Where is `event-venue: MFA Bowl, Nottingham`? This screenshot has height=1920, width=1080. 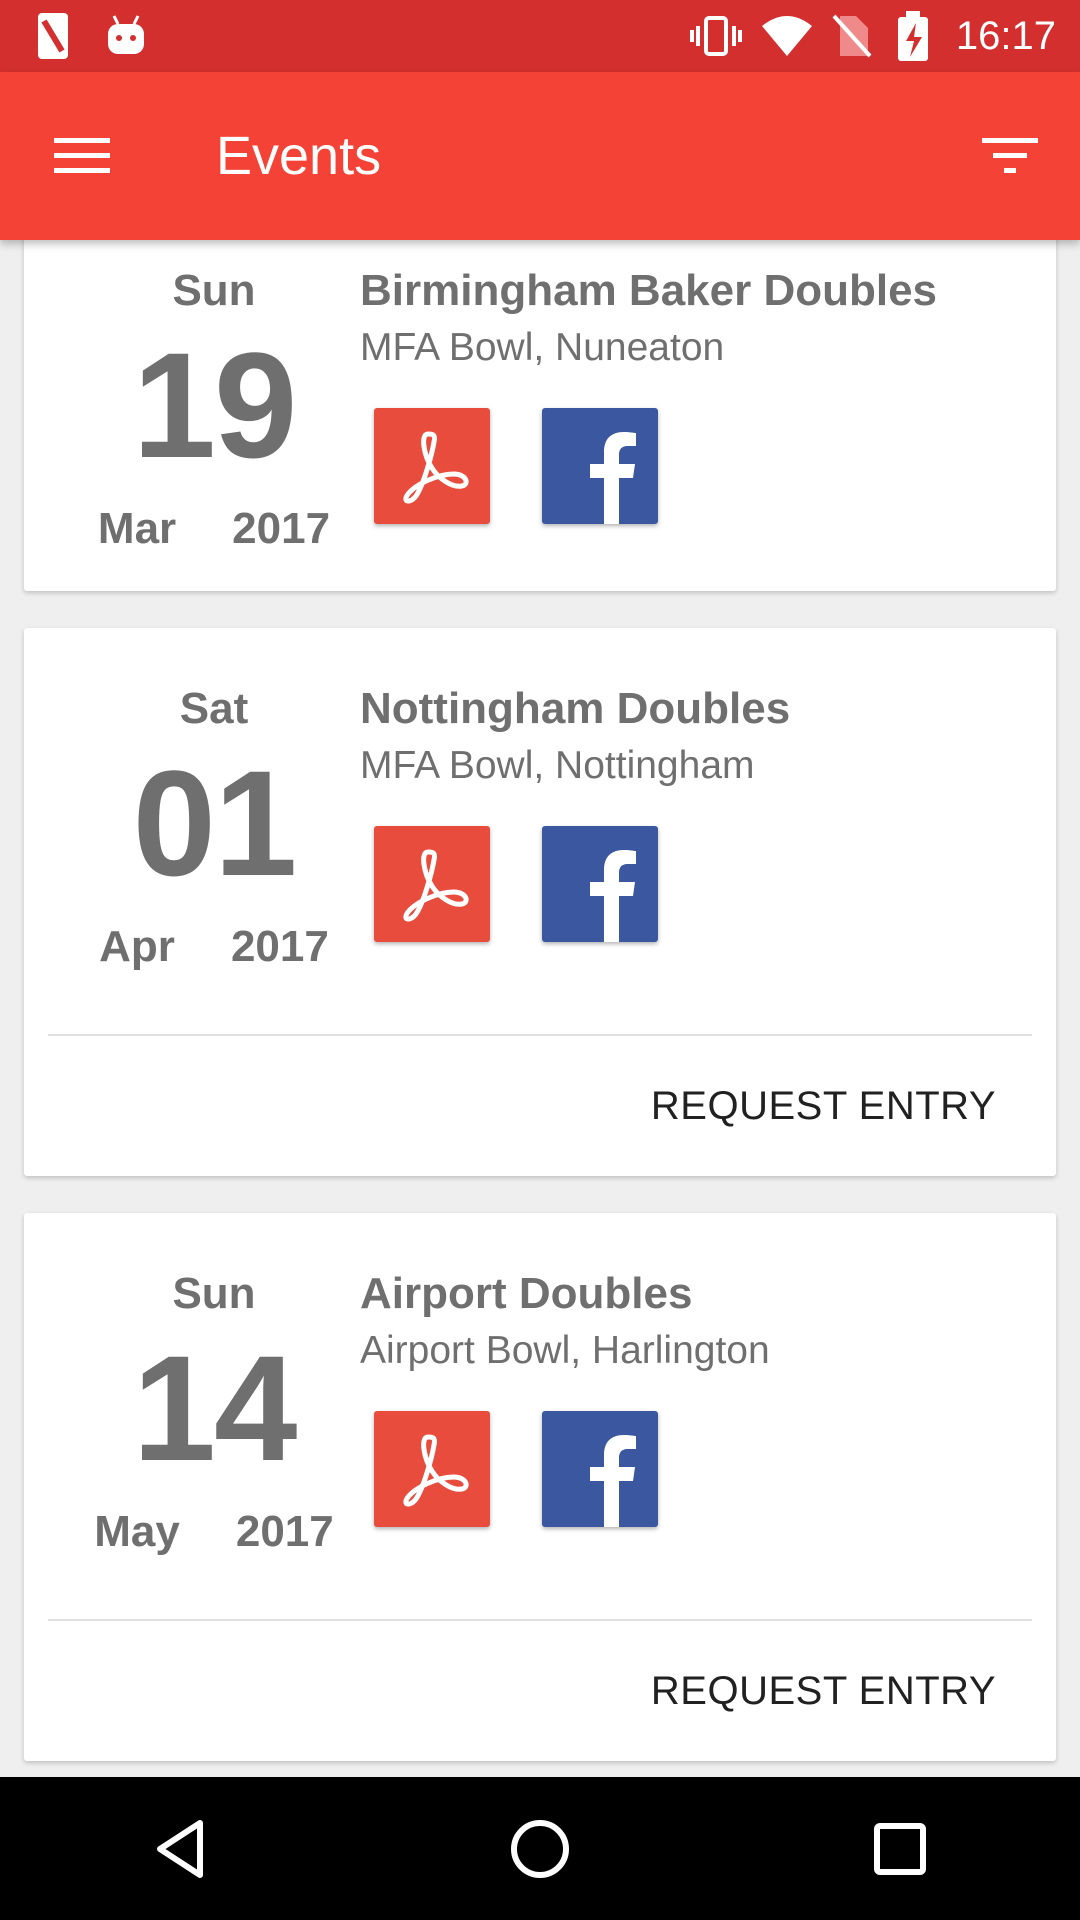
event-venue: MFA Bowl, Nottingham is located at coordinates (557, 765).